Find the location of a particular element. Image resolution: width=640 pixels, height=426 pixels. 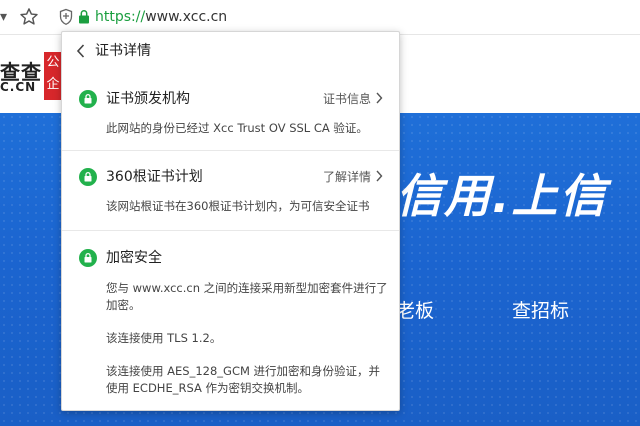

section-title: 证书颁发机构 is located at coordinates (148, 99).